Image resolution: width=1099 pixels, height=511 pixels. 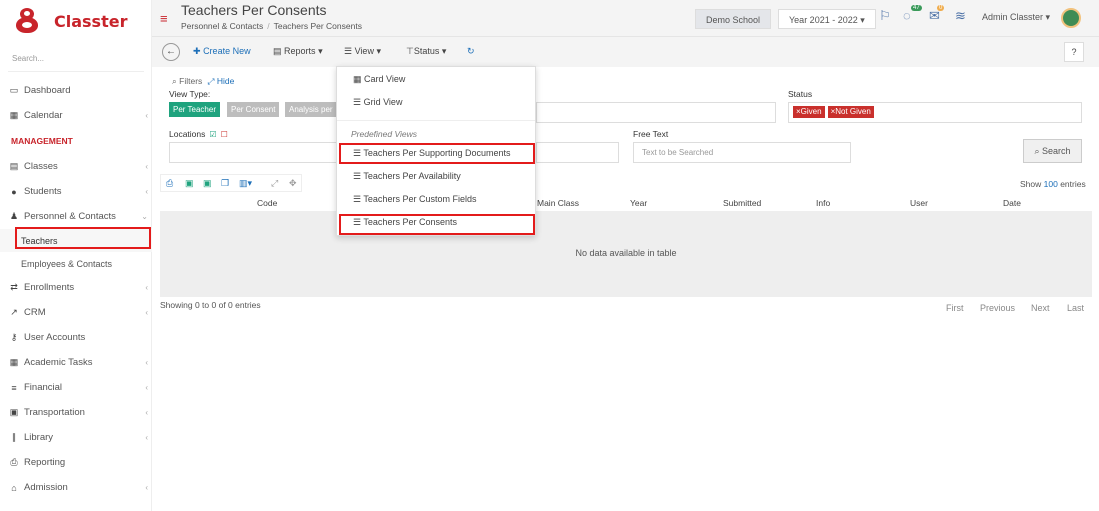 I want to click on pager-first: First, so click(x=955, y=308).